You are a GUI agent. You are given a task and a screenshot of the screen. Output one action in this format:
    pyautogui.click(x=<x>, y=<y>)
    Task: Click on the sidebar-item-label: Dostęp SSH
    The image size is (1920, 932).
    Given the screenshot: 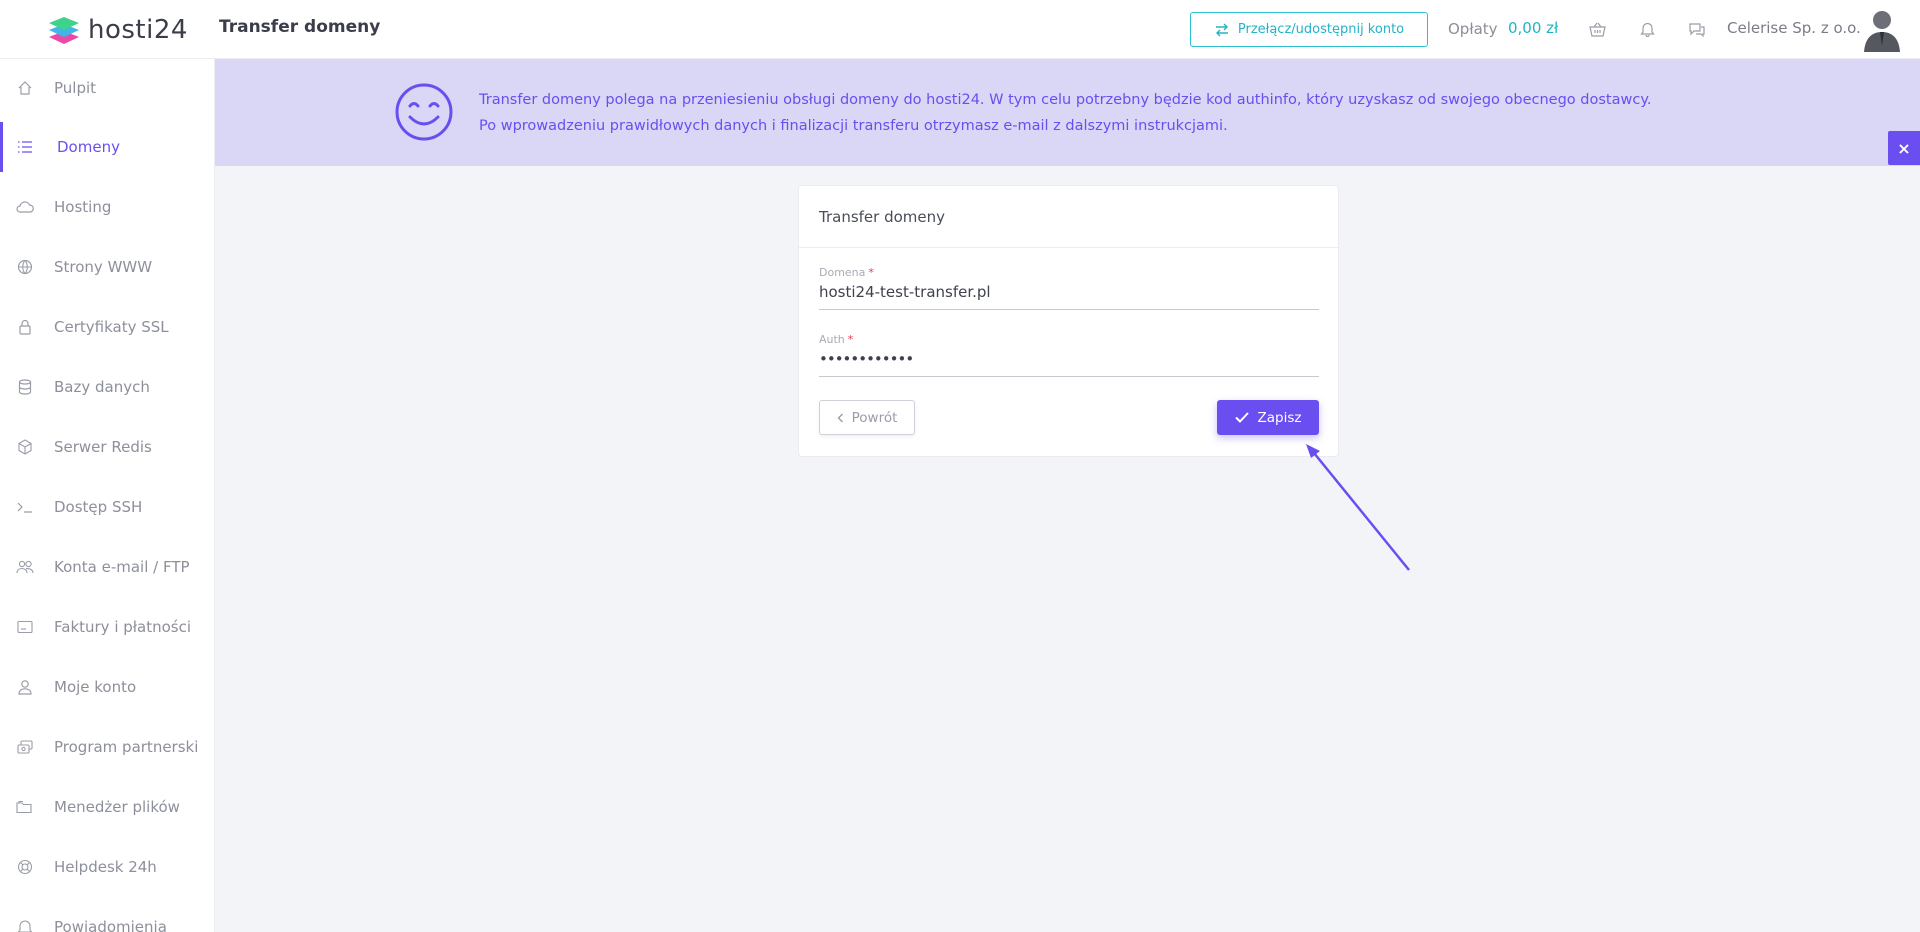 What is the action you would take?
    pyautogui.click(x=98, y=507)
    